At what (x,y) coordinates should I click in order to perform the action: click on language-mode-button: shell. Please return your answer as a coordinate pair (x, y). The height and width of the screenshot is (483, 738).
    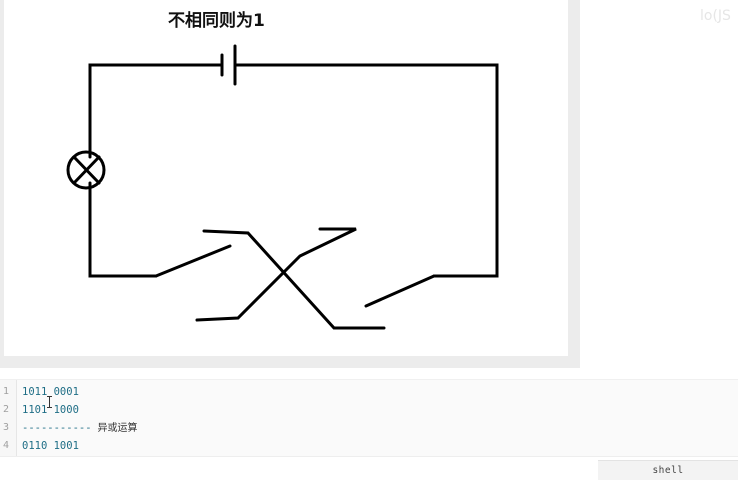
    Looking at the image, I should click on (668, 470).